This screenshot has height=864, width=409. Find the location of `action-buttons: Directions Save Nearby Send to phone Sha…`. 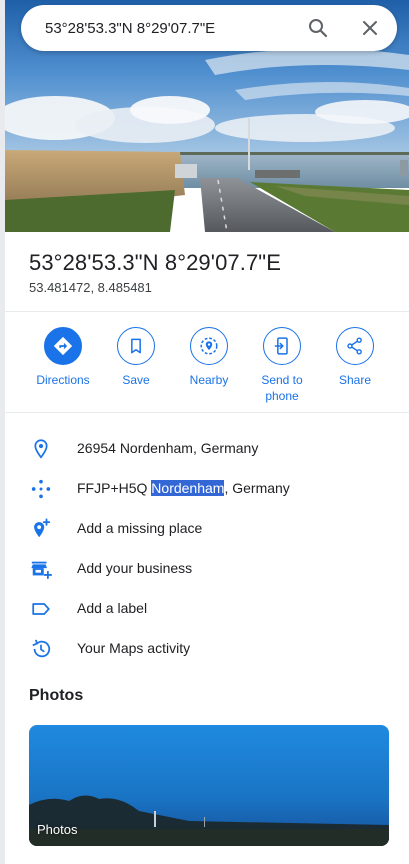

action-buttons: Directions Save Nearby Send to phone Sha… is located at coordinates (207, 367).